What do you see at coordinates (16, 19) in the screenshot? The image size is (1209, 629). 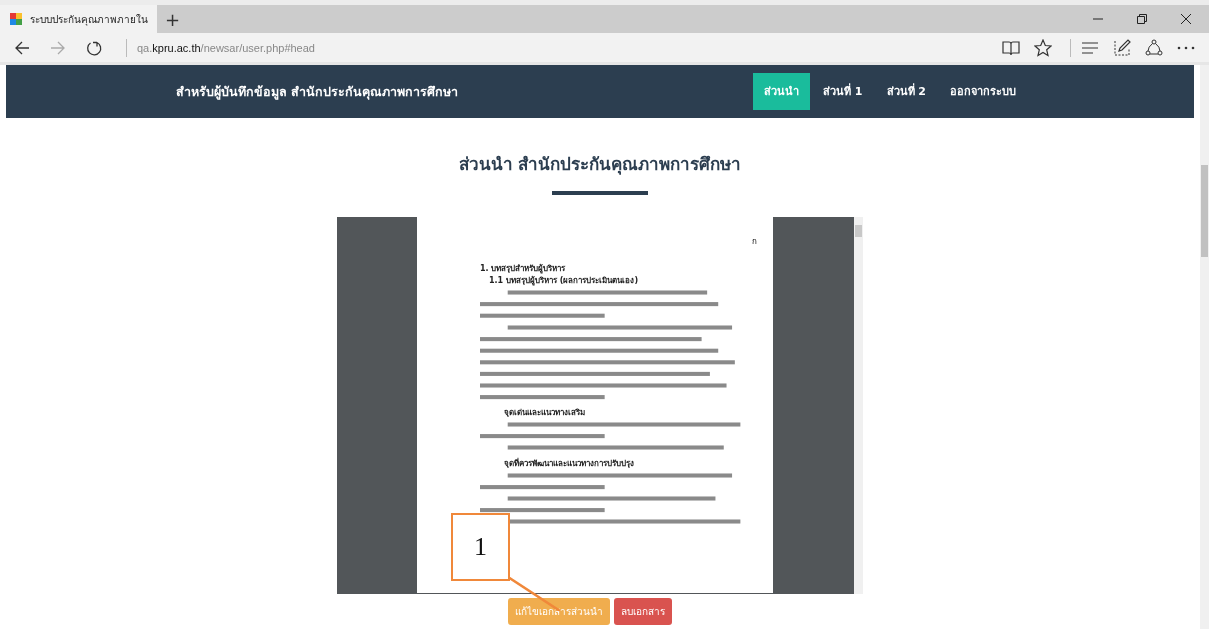 I see `colorful-logo-icon` at bounding box center [16, 19].